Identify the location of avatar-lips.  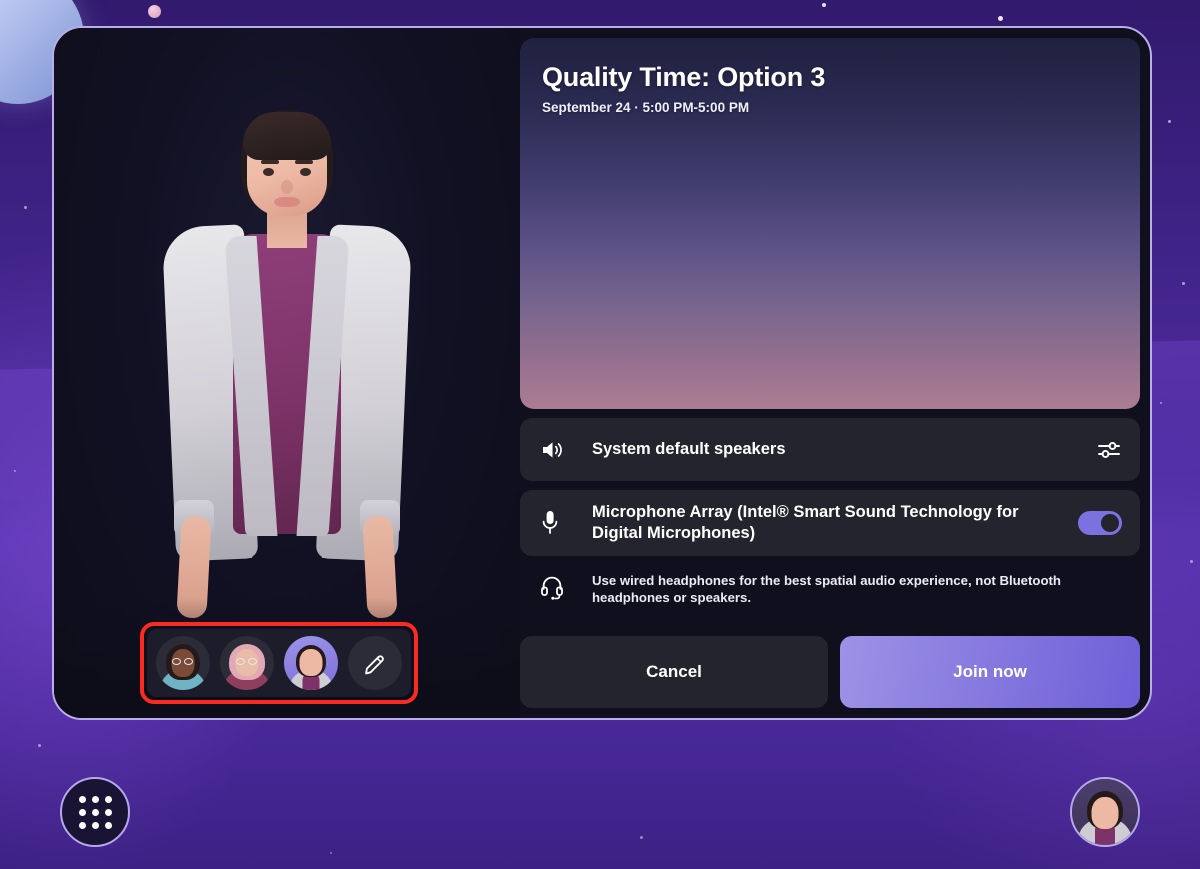
(287, 202).